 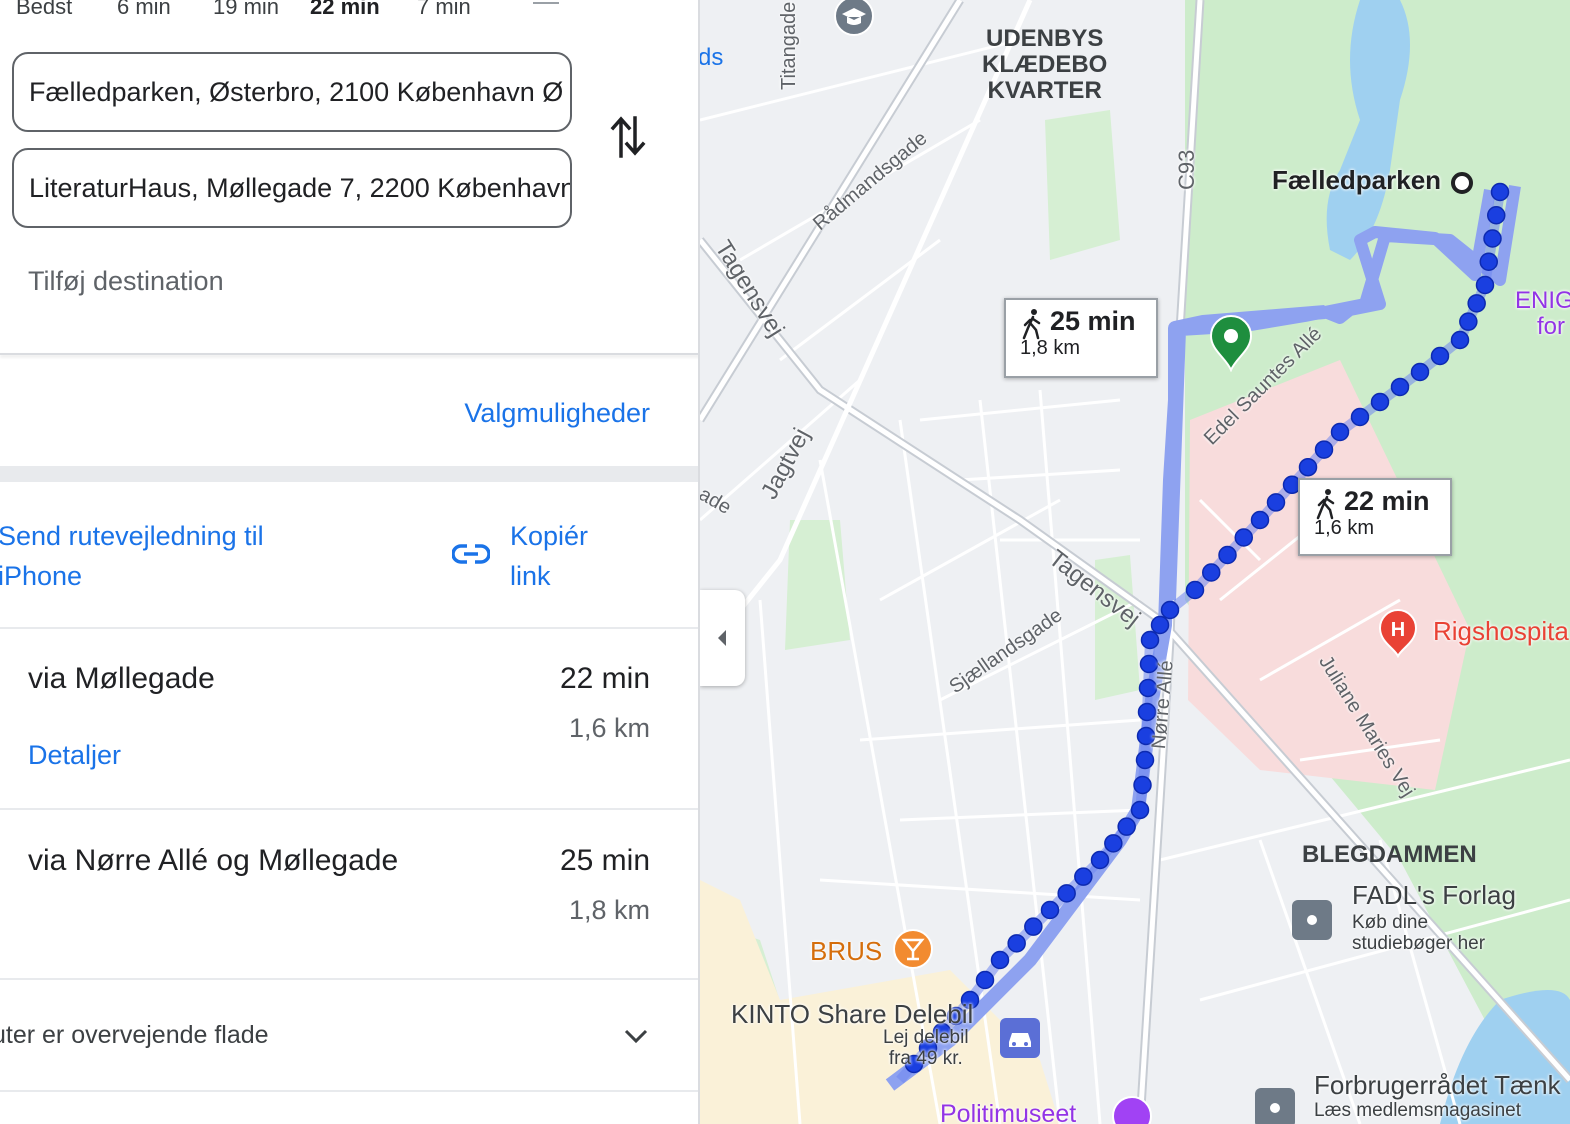 I want to click on add-destination-button: Tilføj destination, so click(x=126, y=281).